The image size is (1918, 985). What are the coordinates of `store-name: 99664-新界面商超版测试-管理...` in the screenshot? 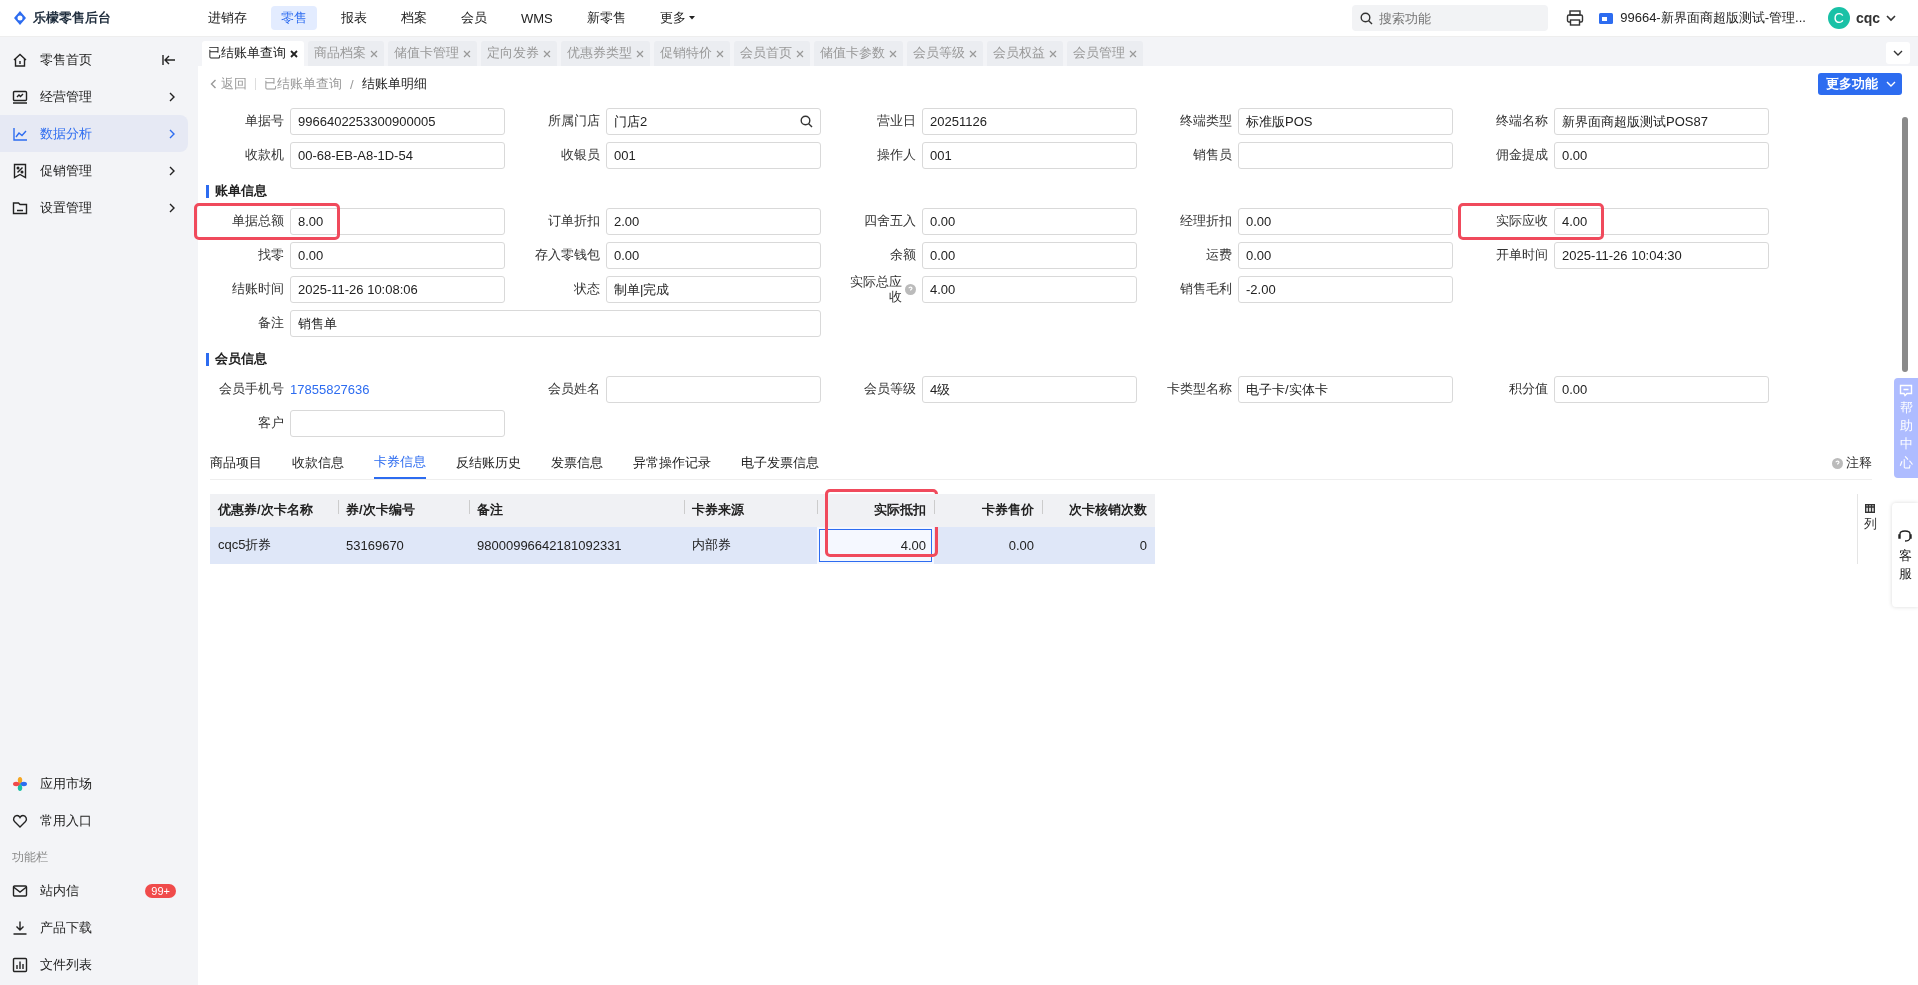 It's located at (1713, 18).